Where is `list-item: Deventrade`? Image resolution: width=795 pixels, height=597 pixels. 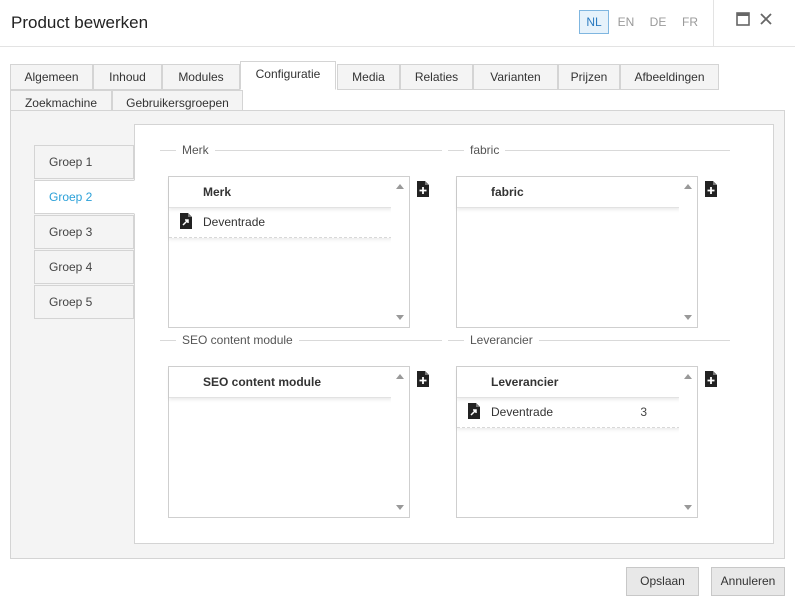
list-item: Deventrade is located at coordinates (280, 223).